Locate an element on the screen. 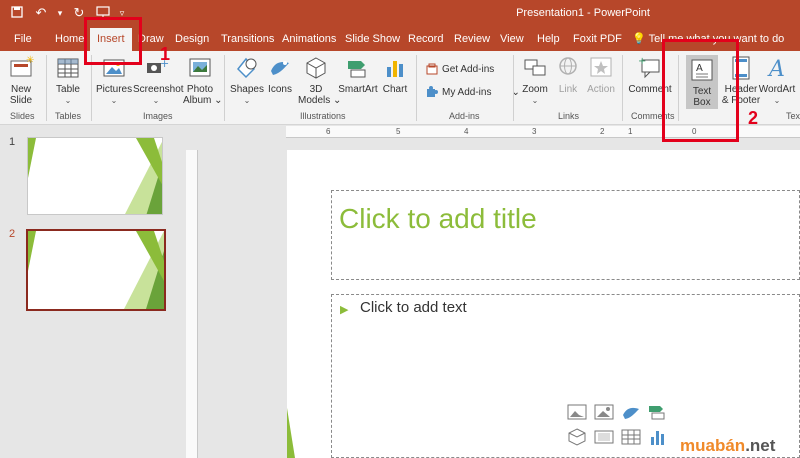 The image size is (800, 458). shapes-icon is located at coordinates (246, 68).